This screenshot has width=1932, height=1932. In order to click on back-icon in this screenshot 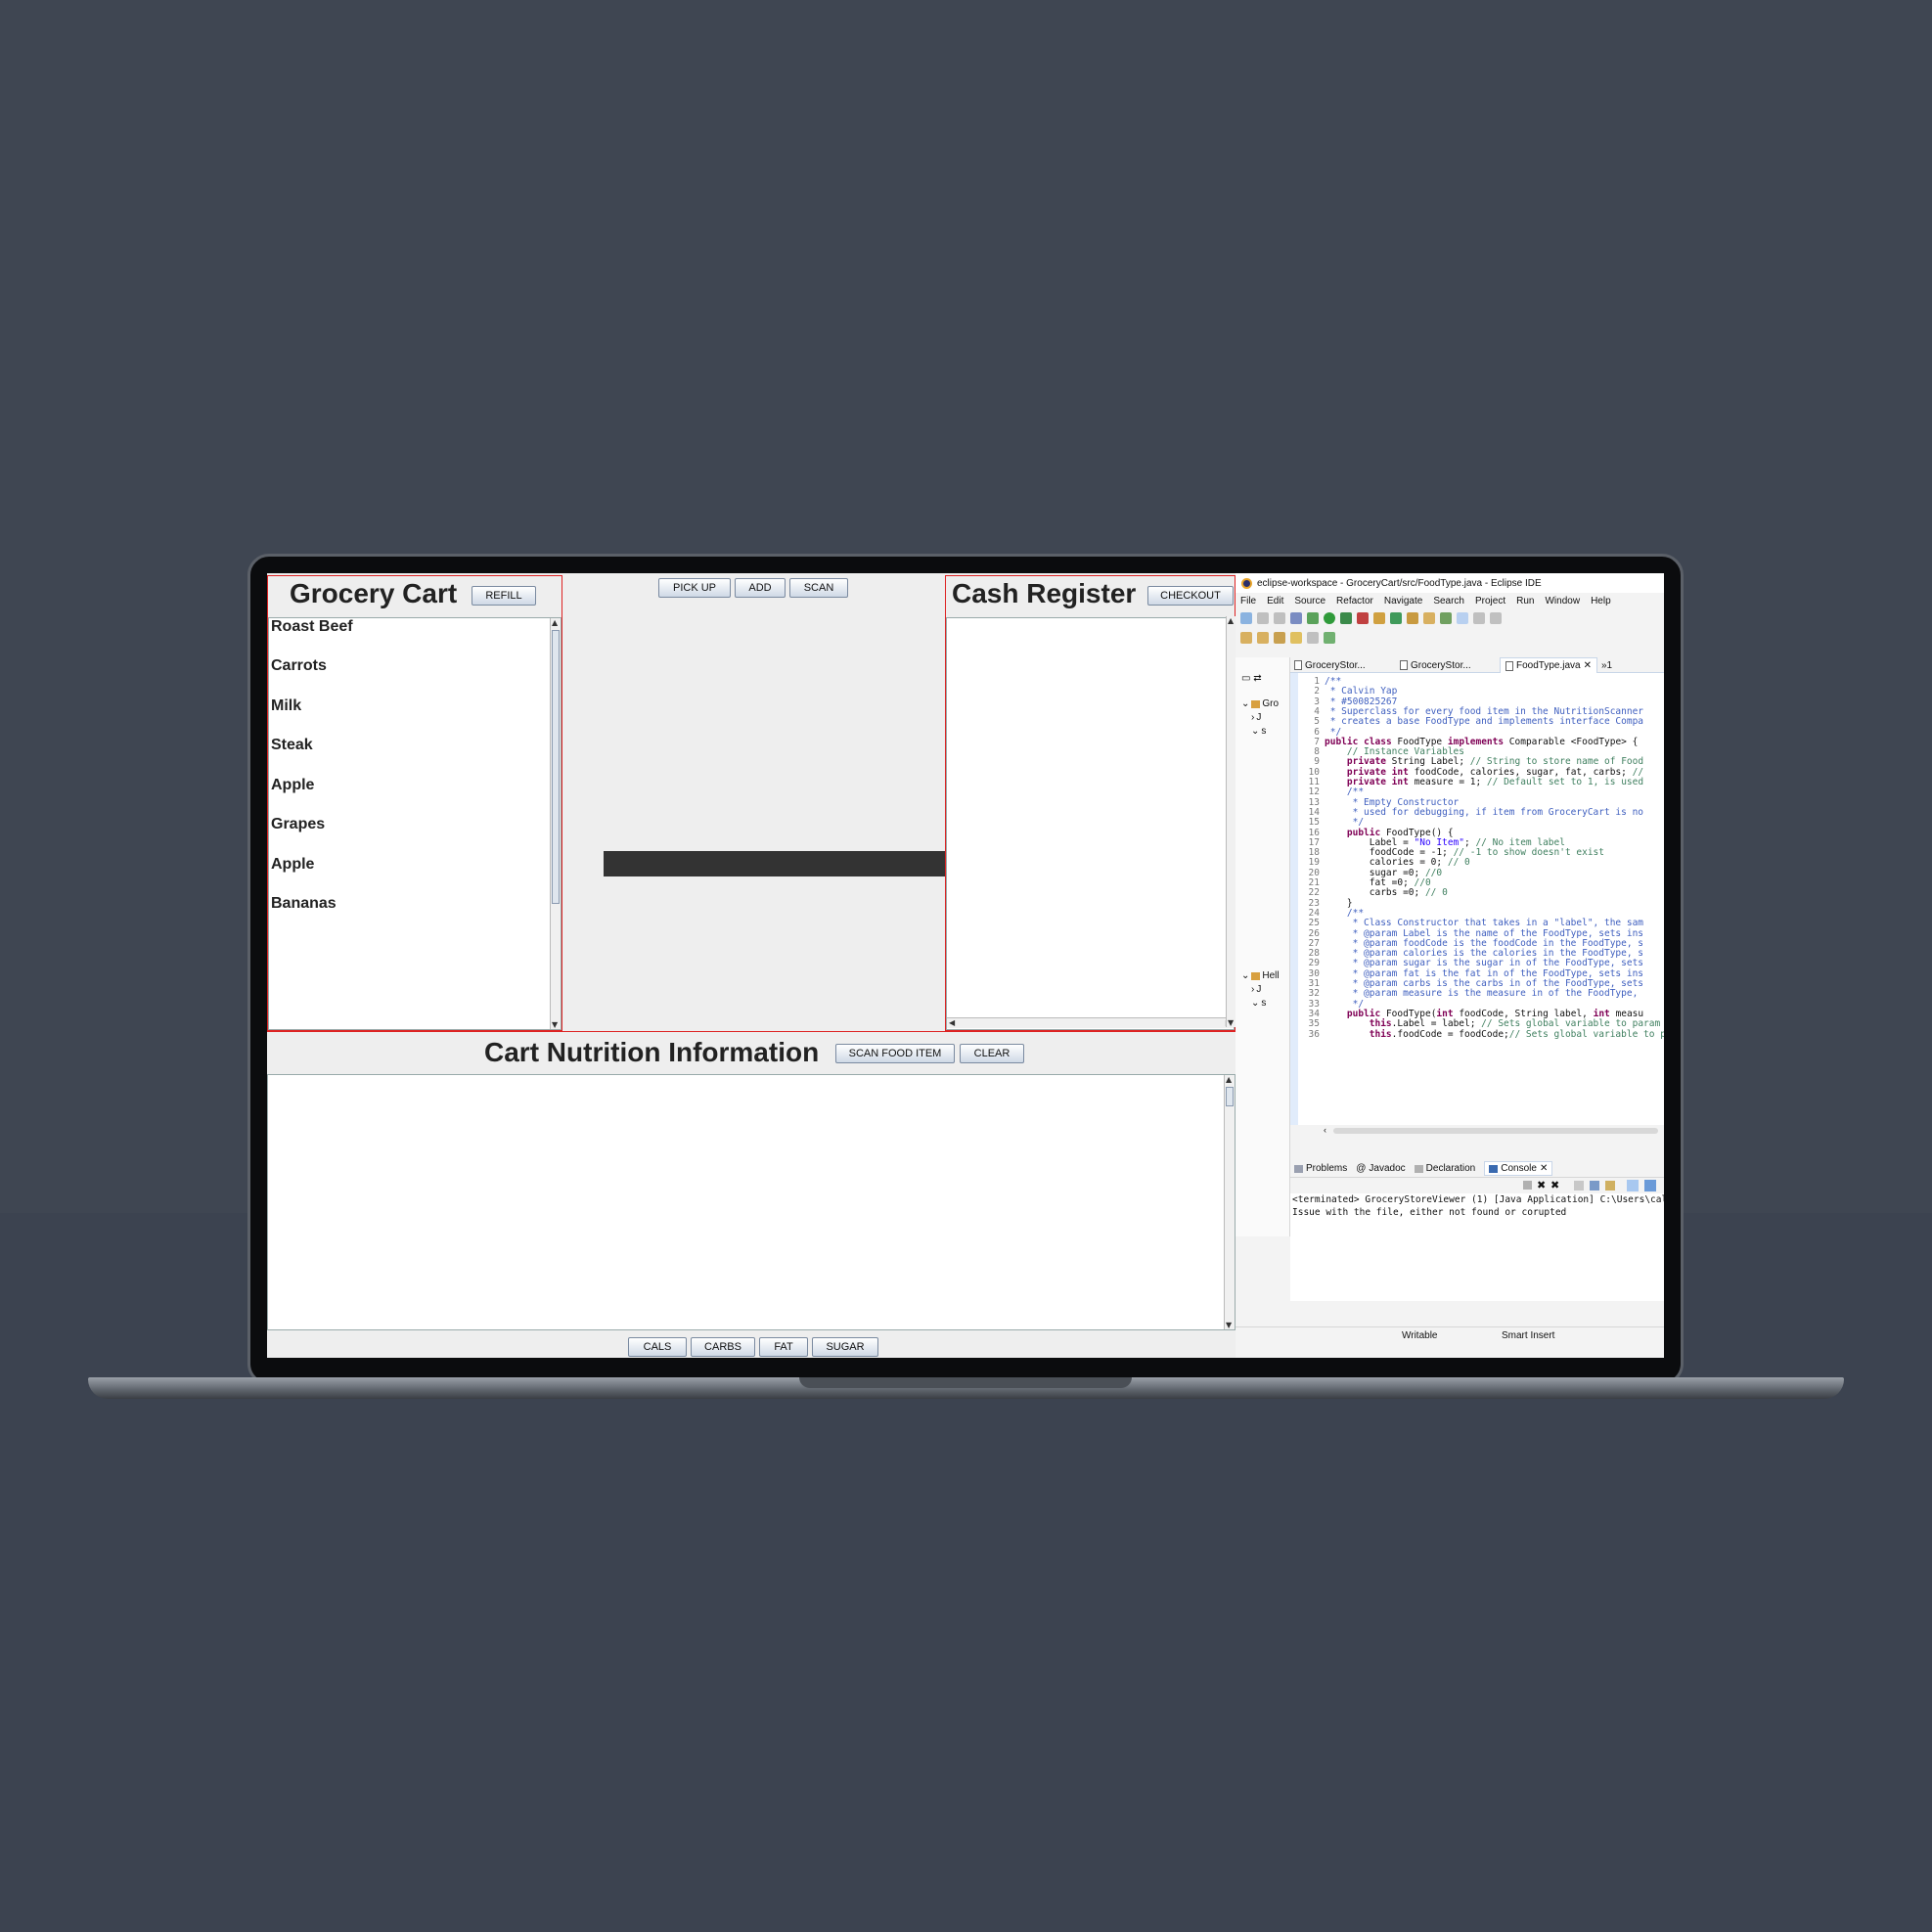, I will do `click(1296, 638)`.